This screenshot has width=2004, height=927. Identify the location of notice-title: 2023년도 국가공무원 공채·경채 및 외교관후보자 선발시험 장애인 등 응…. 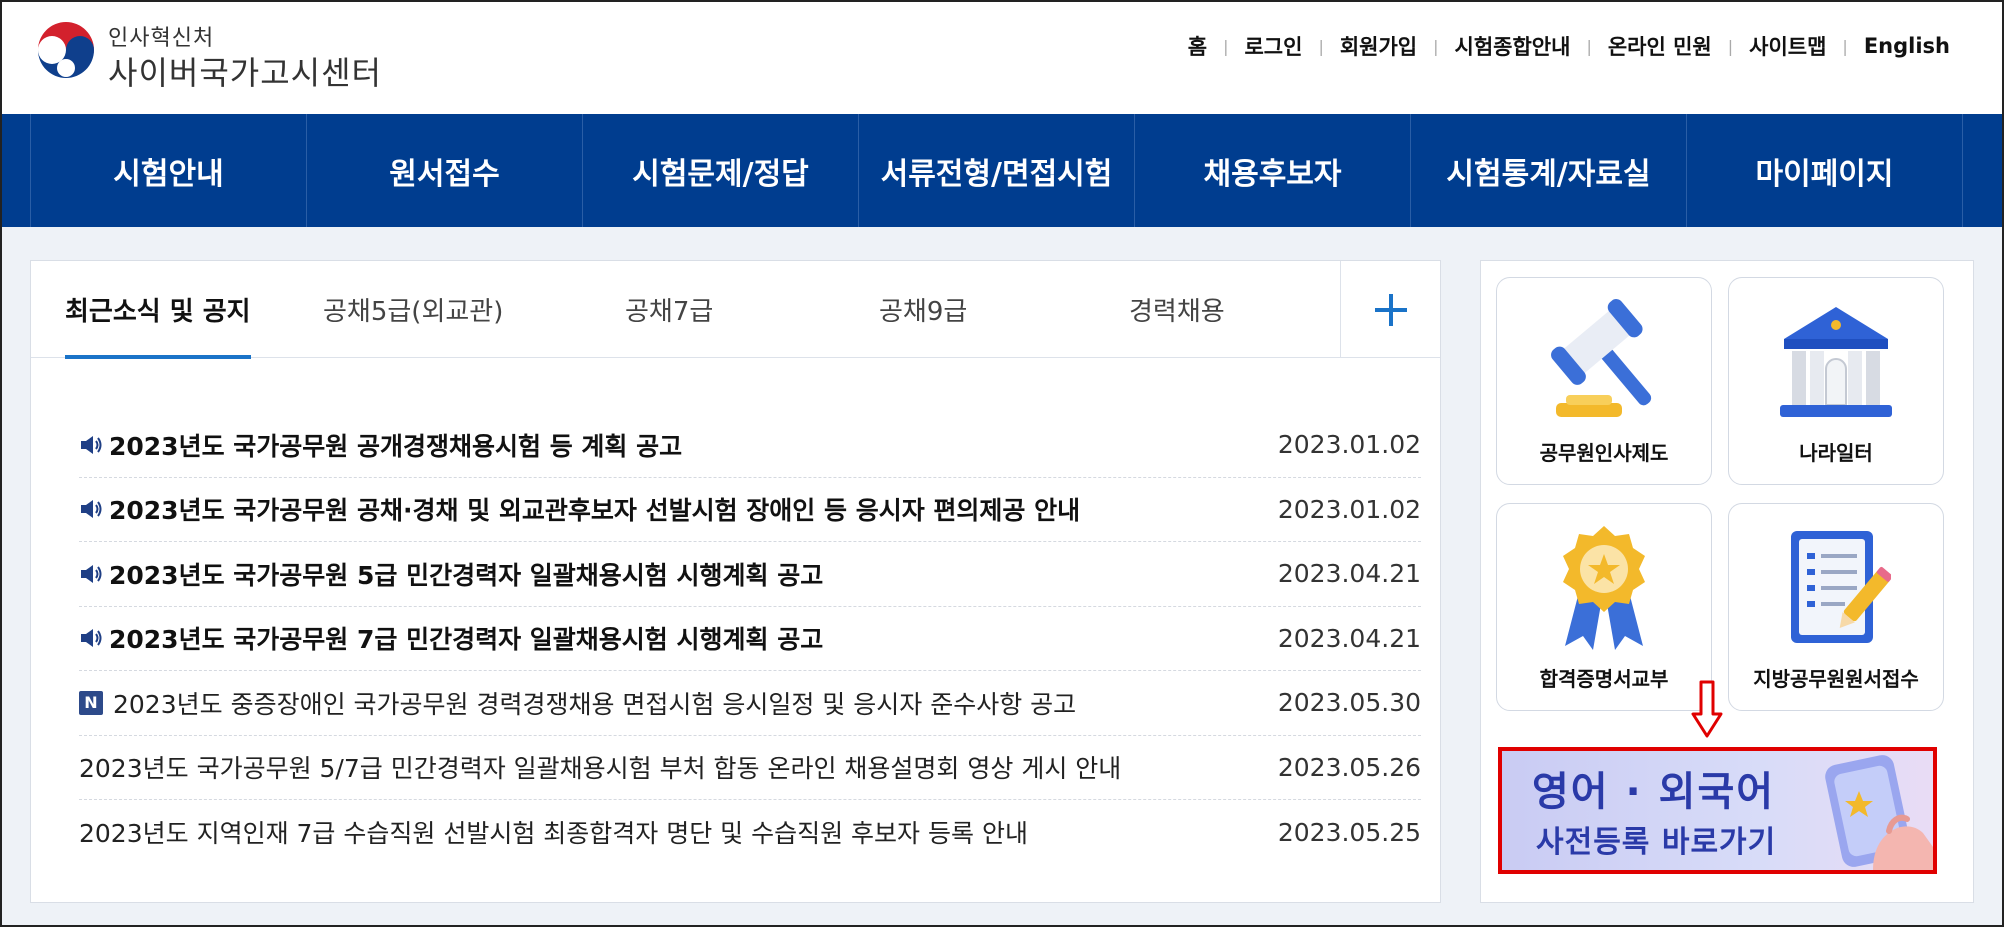
(595, 511).